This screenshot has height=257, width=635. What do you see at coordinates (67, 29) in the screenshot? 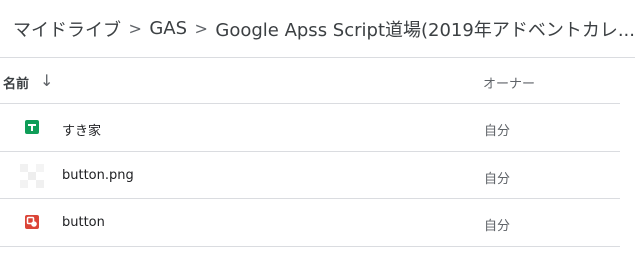
I see `breadcrumb-my-drive: マイドライブ` at bounding box center [67, 29].